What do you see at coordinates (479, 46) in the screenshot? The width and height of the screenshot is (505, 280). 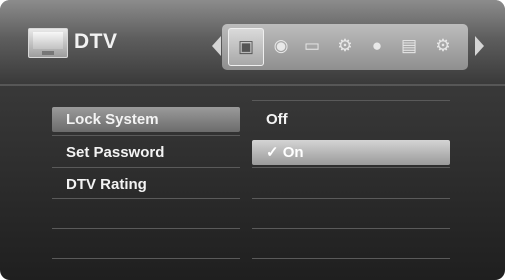 I see `chevron-right-icon` at bounding box center [479, 46].